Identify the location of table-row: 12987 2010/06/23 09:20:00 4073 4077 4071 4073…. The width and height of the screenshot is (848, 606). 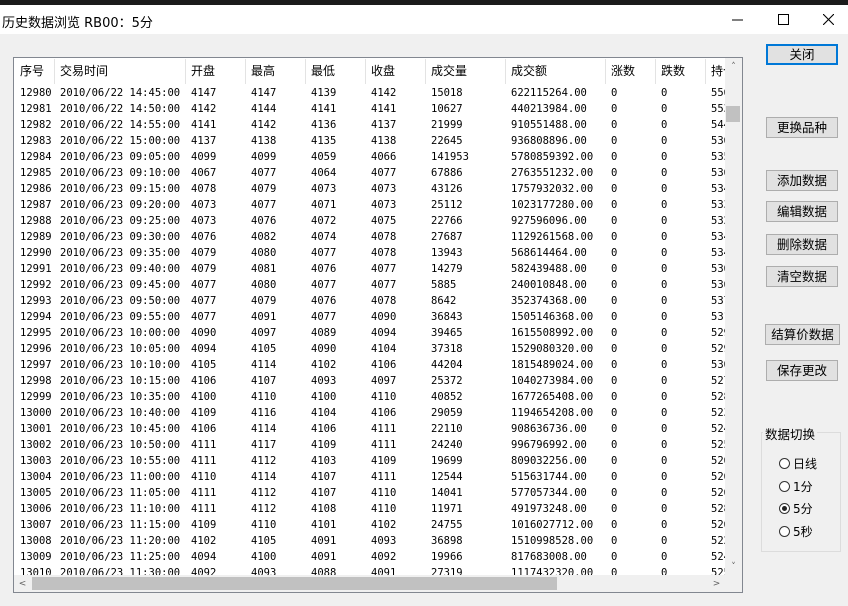
(370, 205).